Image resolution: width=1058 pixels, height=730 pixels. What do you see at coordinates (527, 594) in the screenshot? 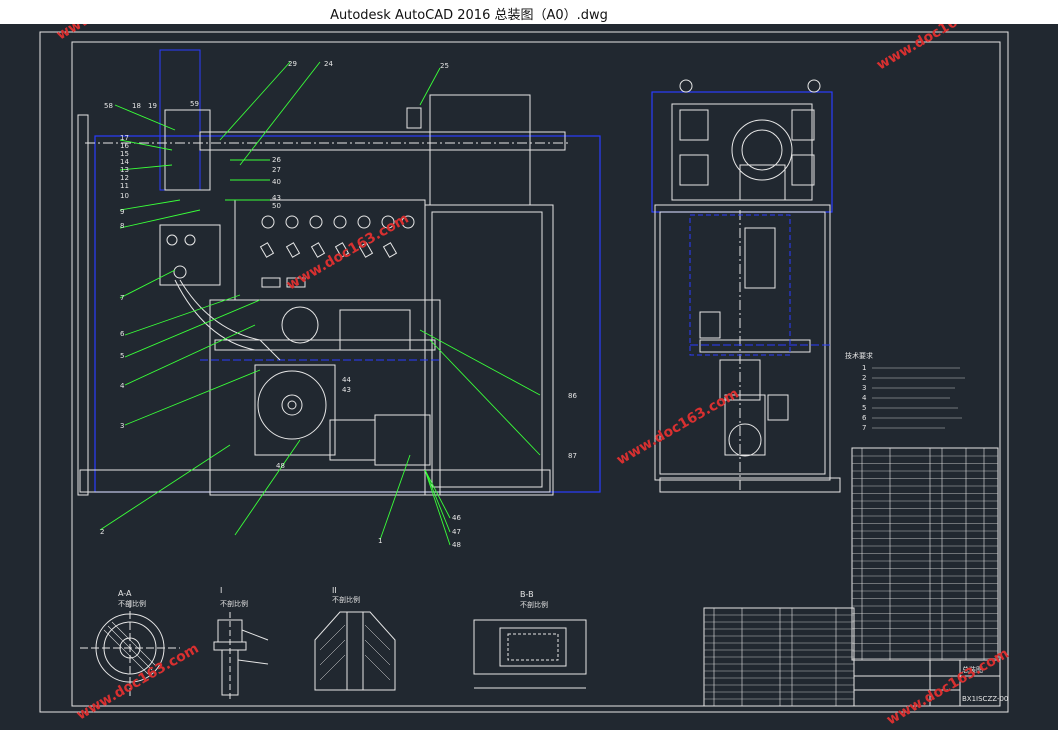
I see `svg-text: B-B` at bounding box center [527, 594].